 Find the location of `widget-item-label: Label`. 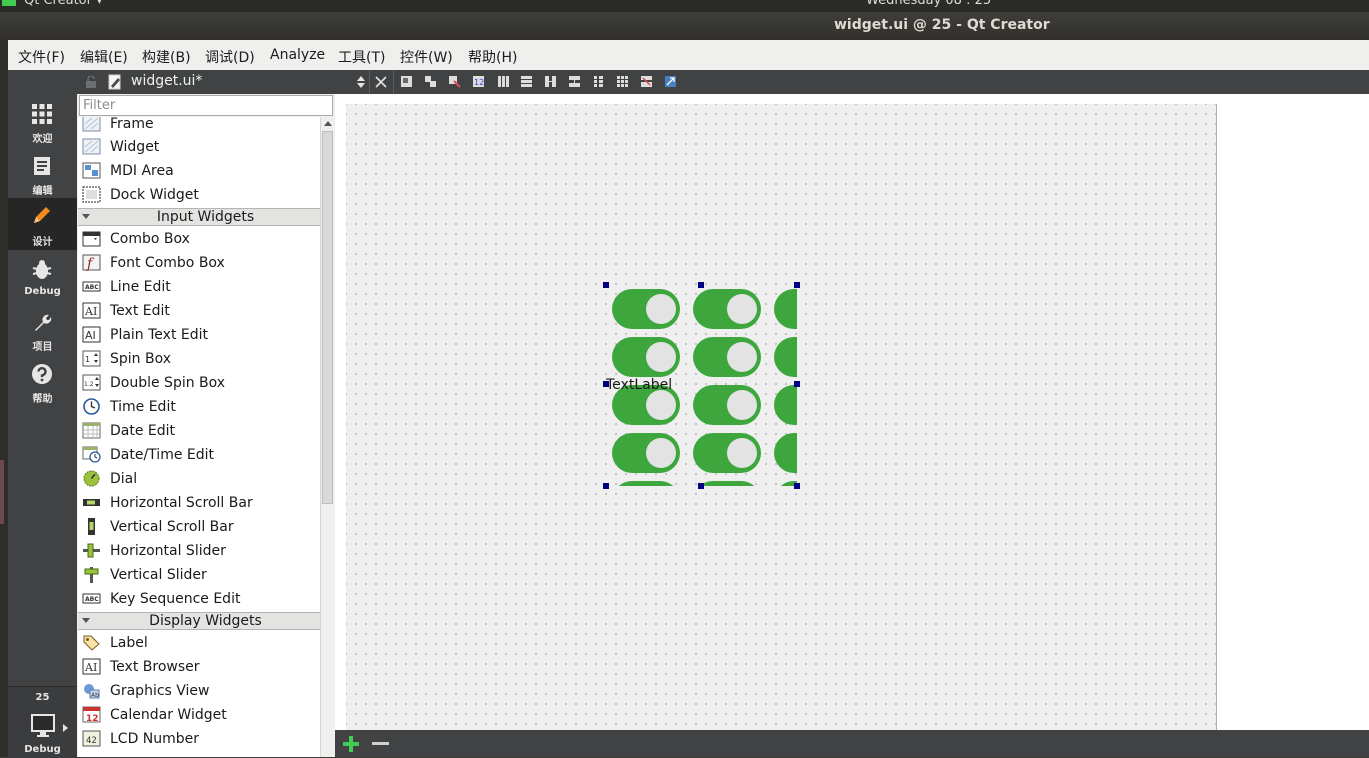

widget-item-label: Label is located at coordinates (199, 643).